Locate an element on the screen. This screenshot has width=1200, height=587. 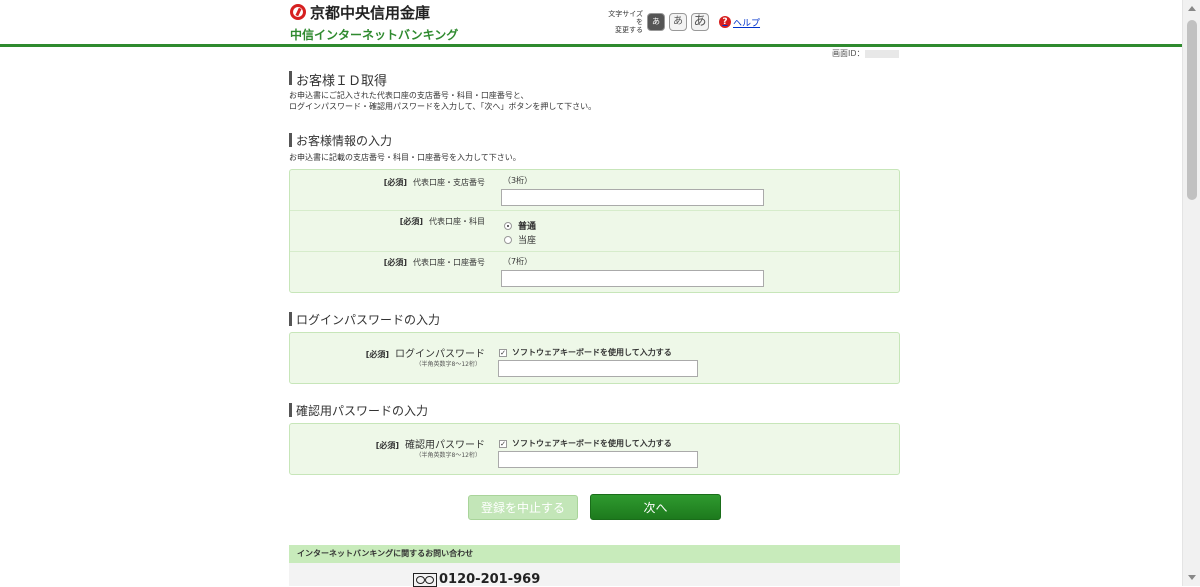
bank-name: 京都中央信用金庫 is located at coordinates (370, 13).